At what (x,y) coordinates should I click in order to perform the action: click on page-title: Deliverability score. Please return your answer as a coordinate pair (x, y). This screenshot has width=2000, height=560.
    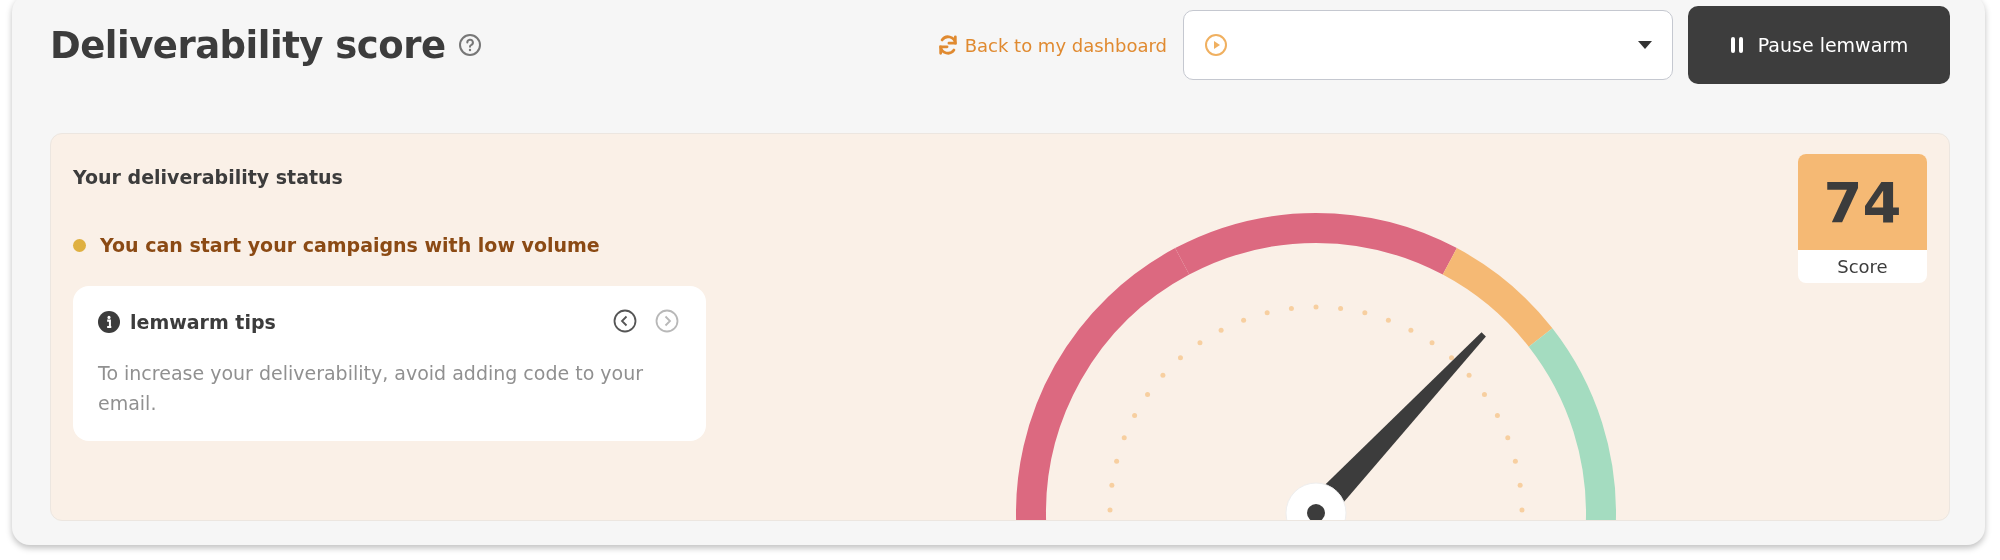
    Looking at the image, I should click on (248, 45).